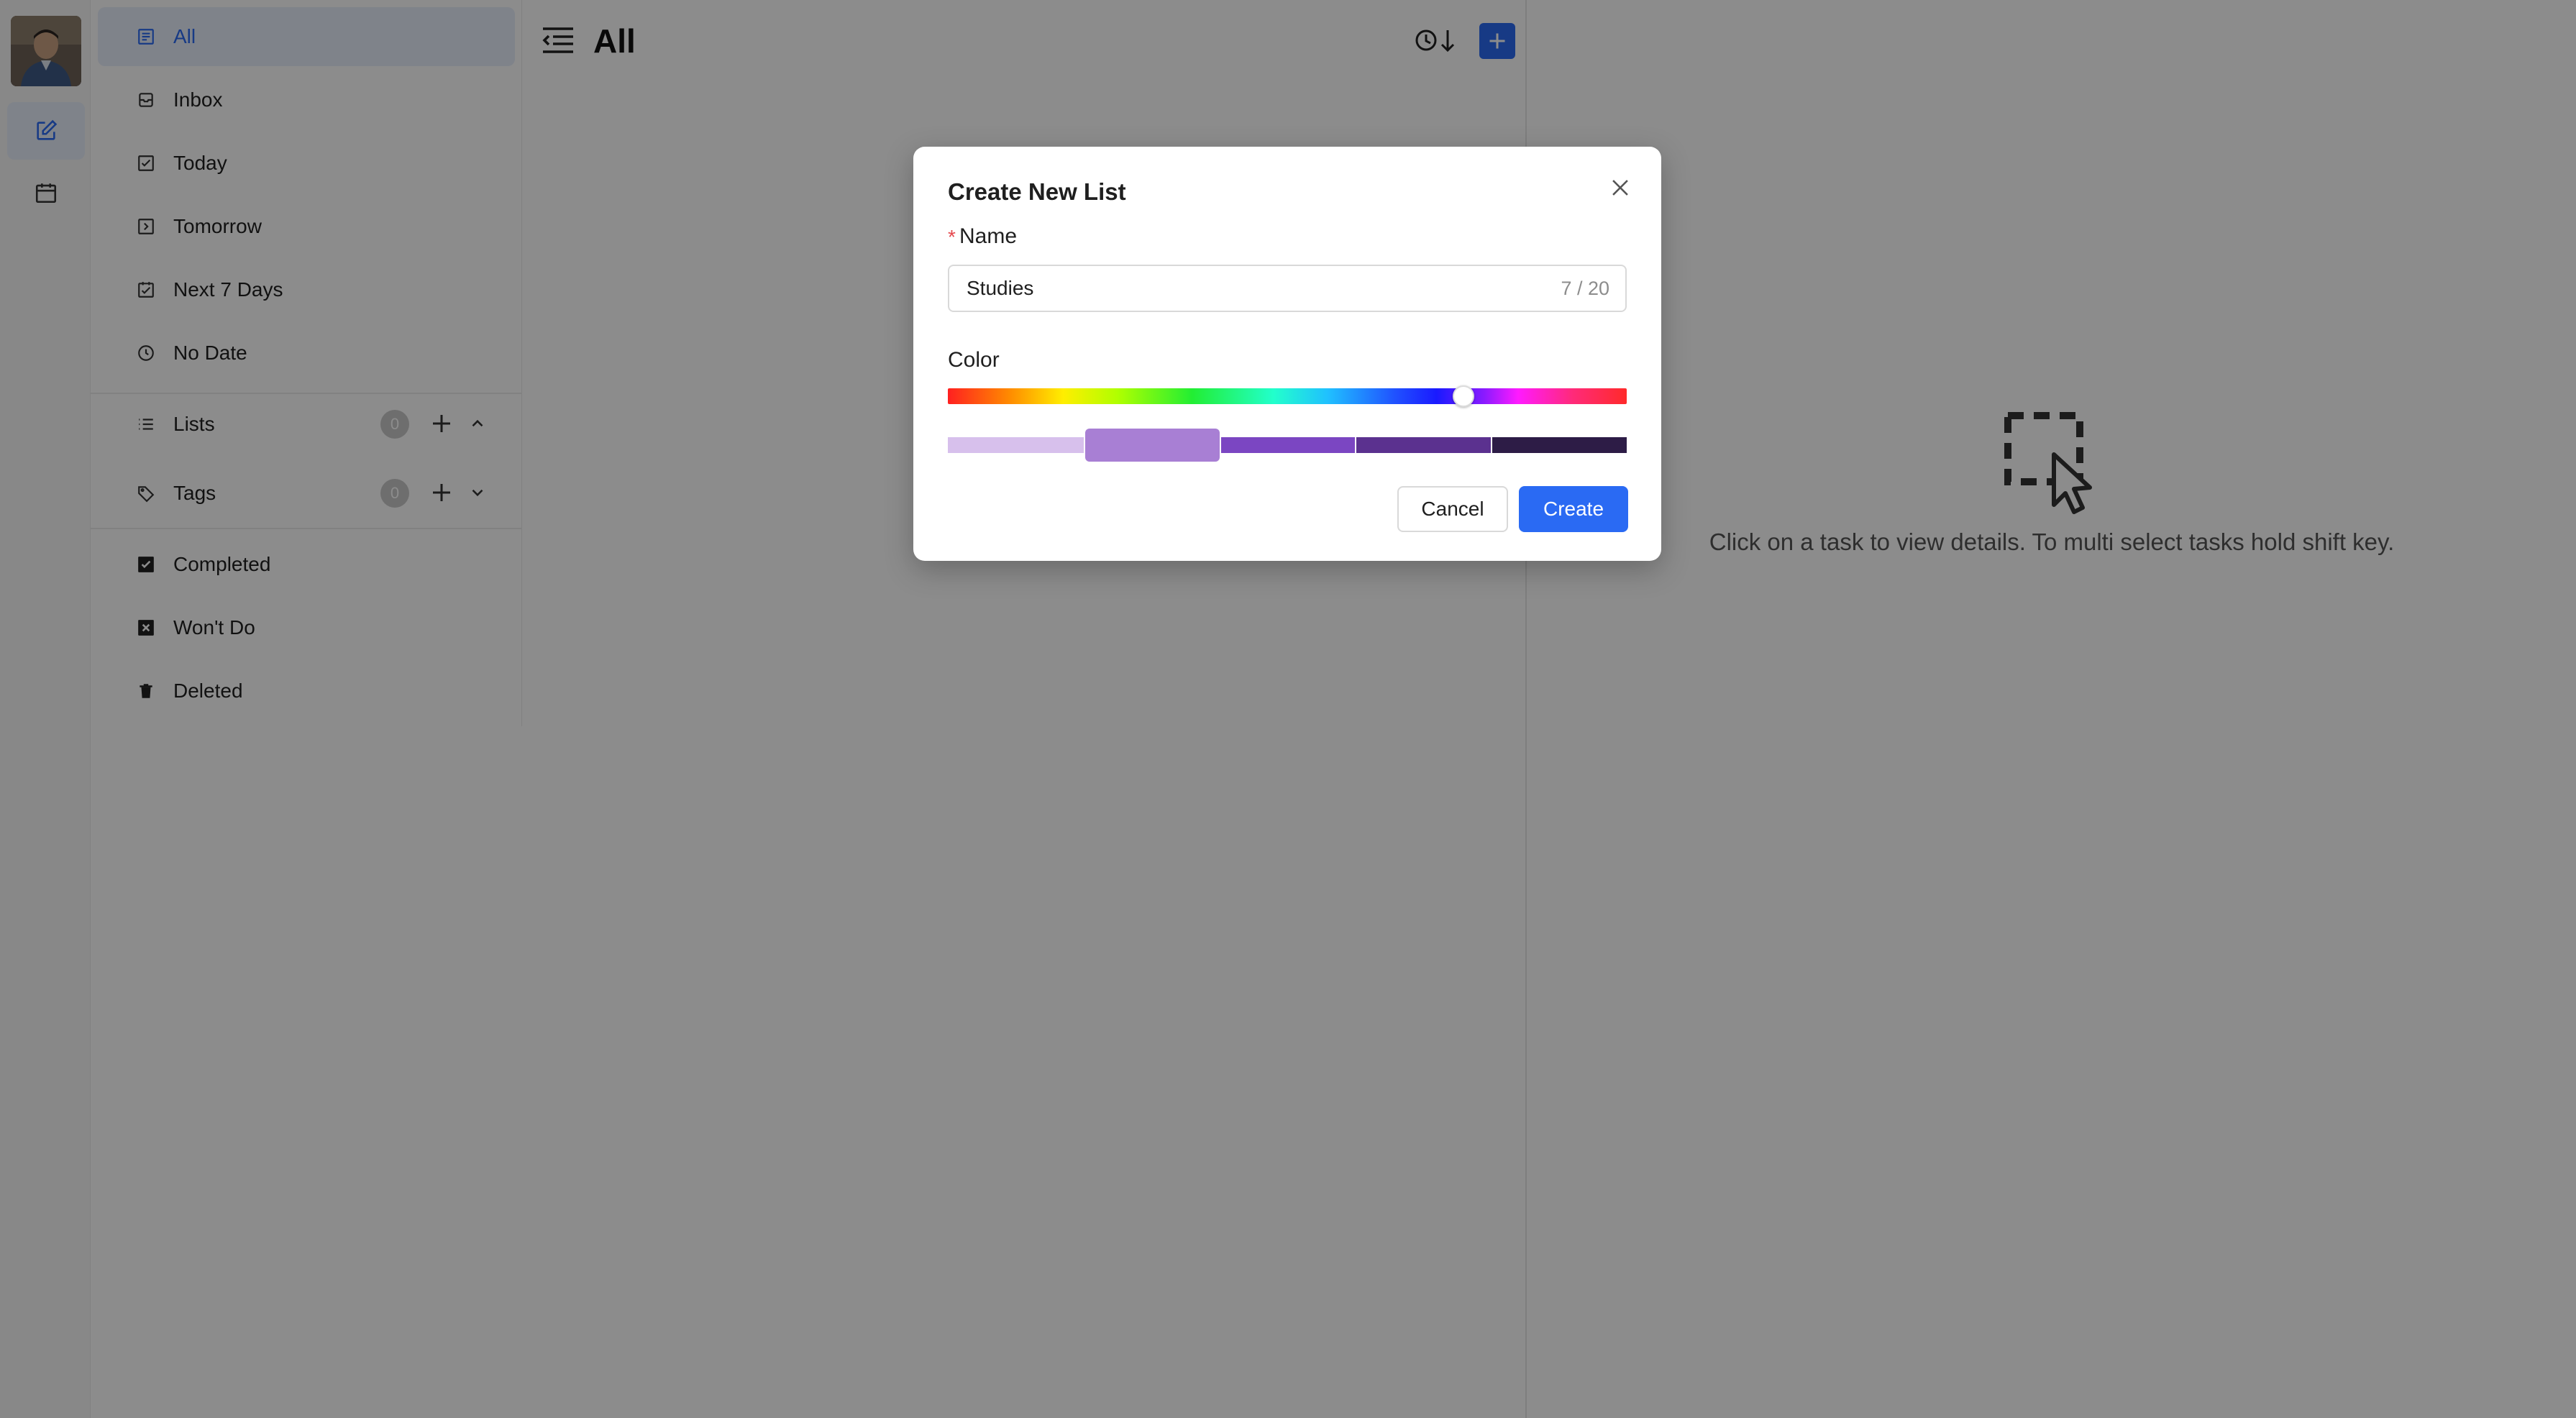 Image resolution: width=2576 pixels, height=1418 pixels. I want to click on name-field: 7 / 20, so click(1287, 288).